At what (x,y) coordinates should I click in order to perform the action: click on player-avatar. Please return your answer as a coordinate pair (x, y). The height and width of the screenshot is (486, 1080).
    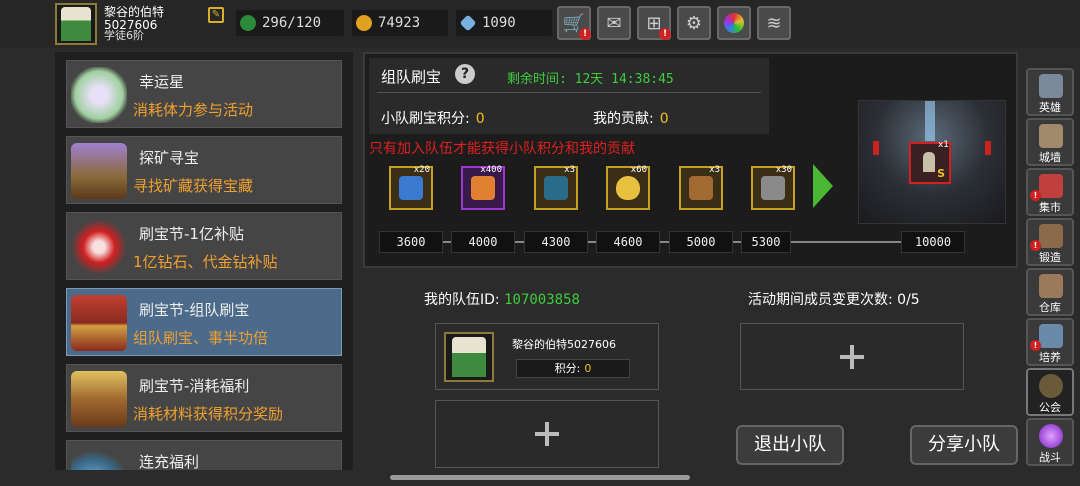
    Looking at the image, I should click on (76, 24).